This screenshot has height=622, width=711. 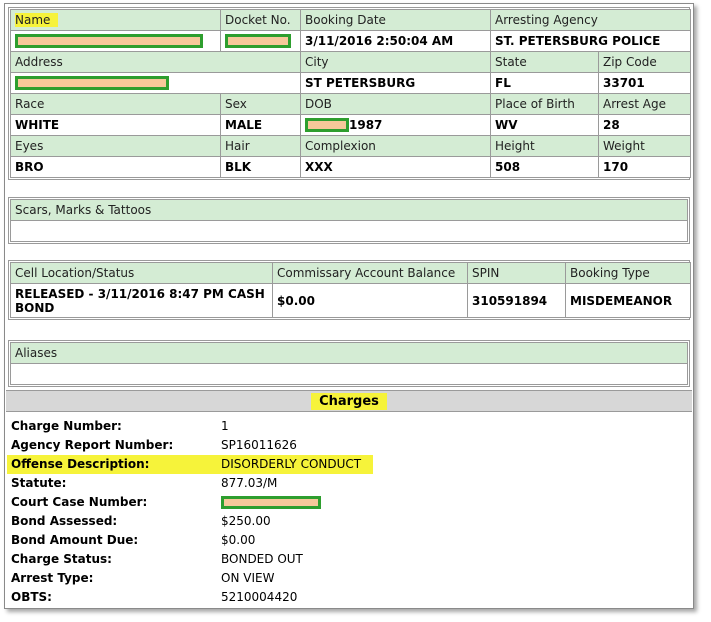 I want to click on aliases-value, so click(x=349, y=374).